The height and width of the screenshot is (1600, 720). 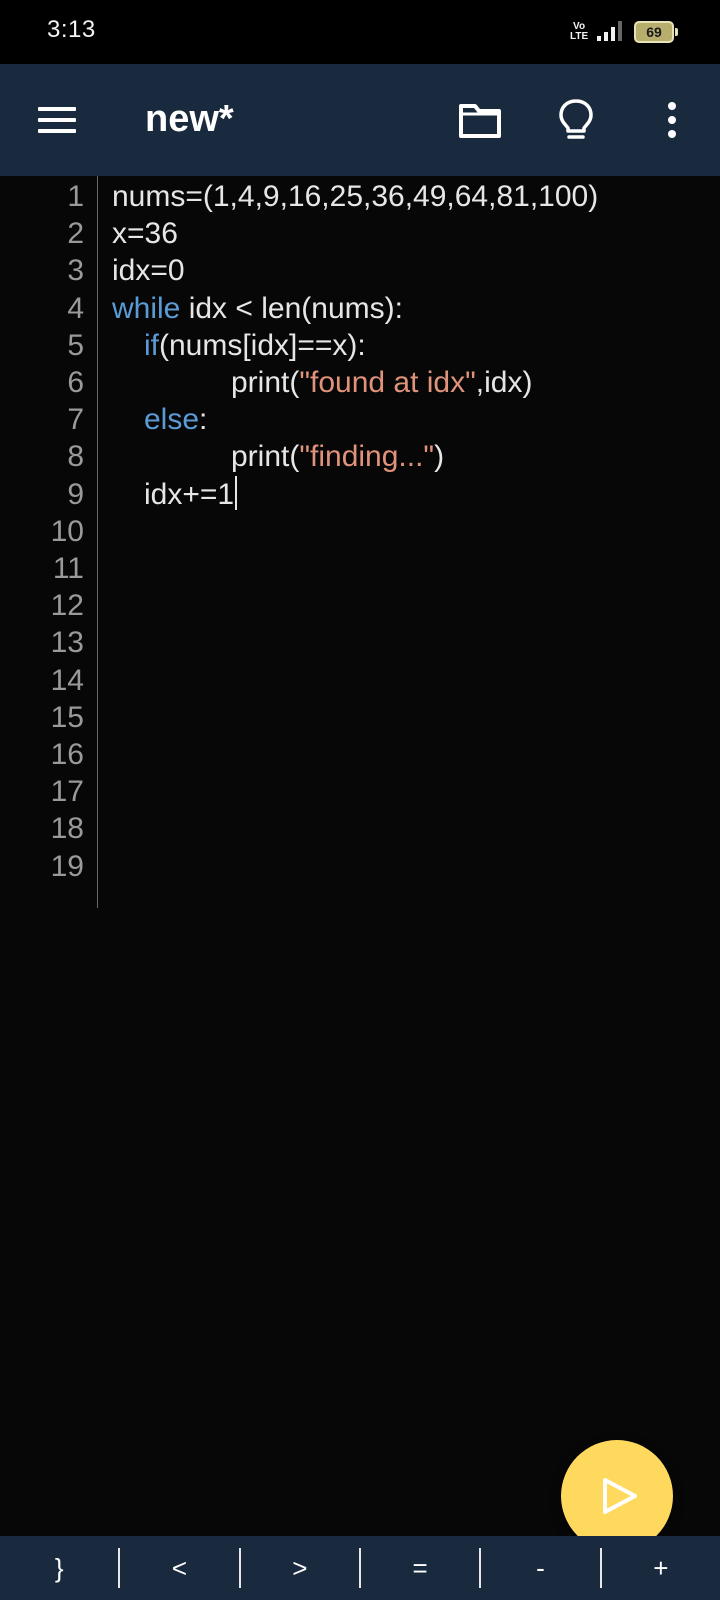 What do you see at coordinates (360, 681) in the screenshot?
I see `code-line: 14` at bounding box center [360, 681].